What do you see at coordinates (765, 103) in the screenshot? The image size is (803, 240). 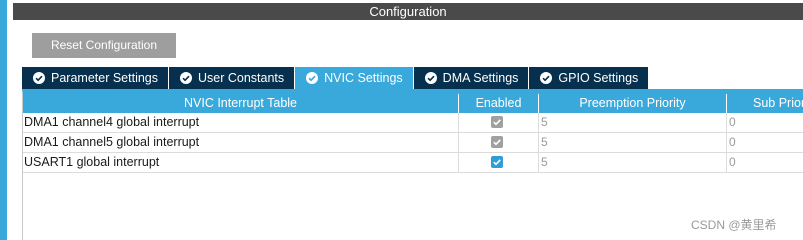 I see `column-header-sub-priority: Sub Priority` at bounding box center [765, 103].